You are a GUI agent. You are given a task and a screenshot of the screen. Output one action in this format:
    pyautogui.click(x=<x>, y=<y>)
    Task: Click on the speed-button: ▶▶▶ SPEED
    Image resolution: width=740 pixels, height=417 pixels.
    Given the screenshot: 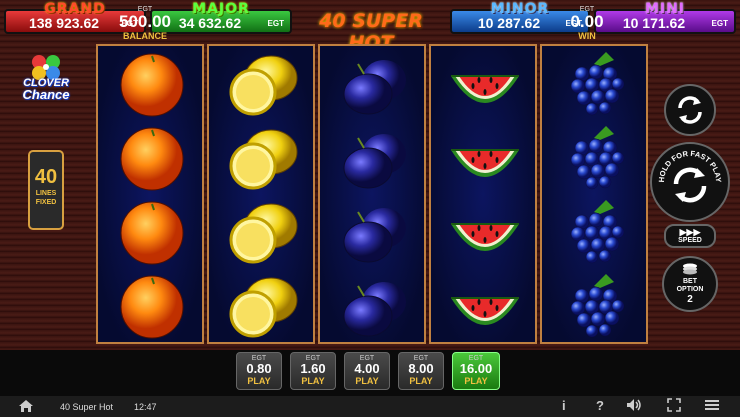 What is the action you would take?
    pyautogui.click(x=690, y=236)
    